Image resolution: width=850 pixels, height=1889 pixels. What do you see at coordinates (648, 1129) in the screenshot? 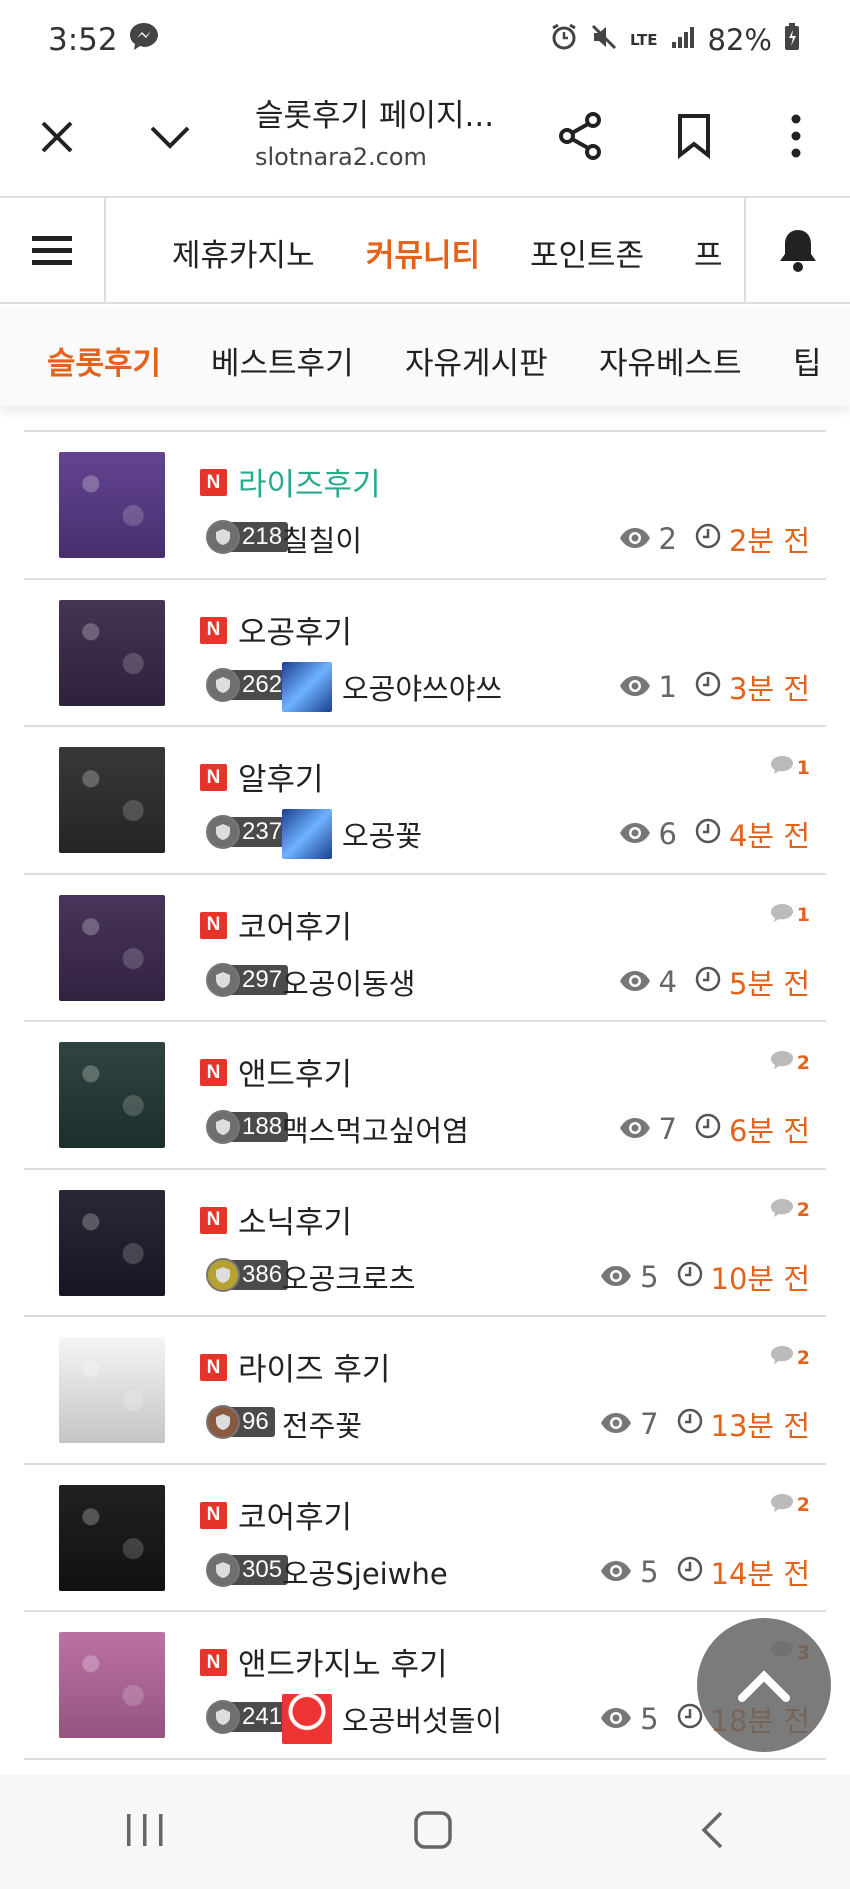
I see `view-count: 7` at bounding box center [648, 1129].